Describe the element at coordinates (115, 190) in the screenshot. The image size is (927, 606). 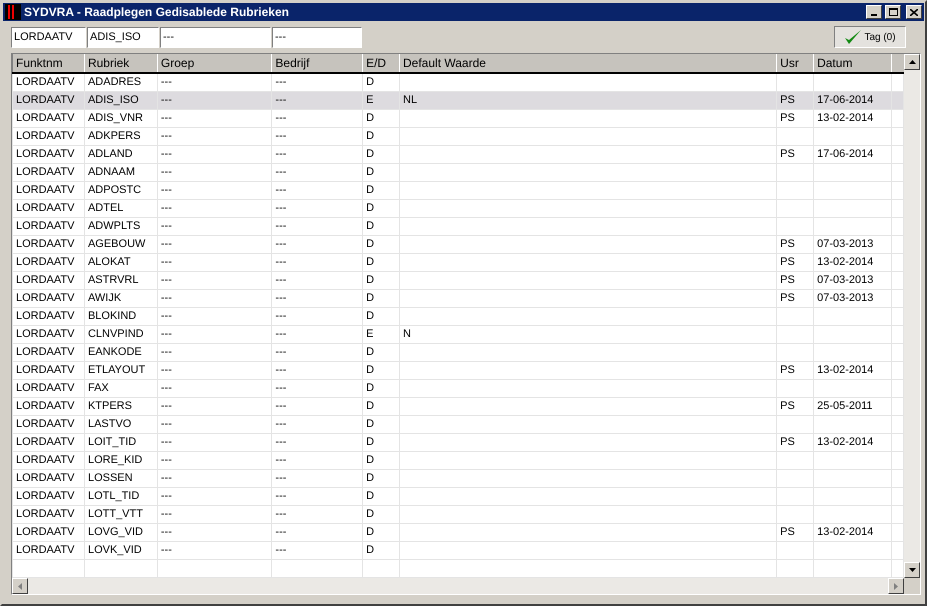
I see `table-cell: ADPOSTC` at that location.